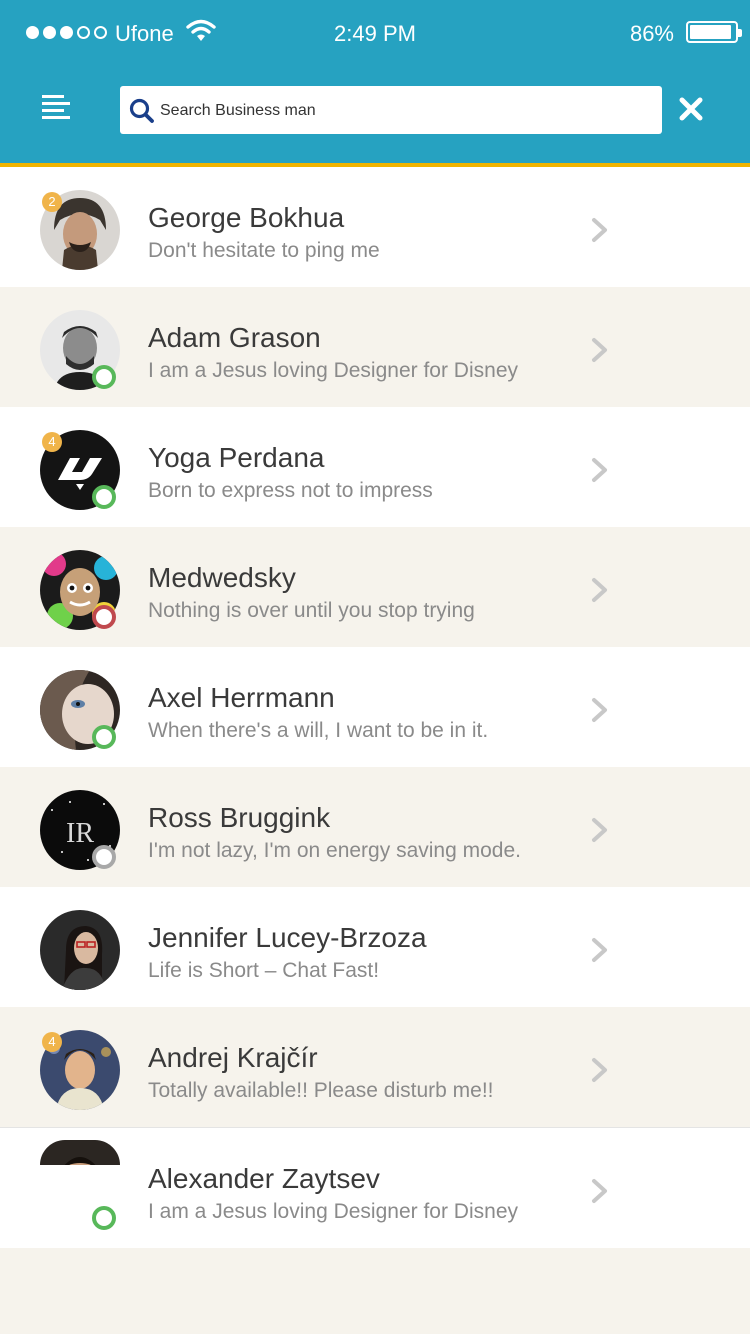 The height and width of the screenshot is (1334, 750). What do you see at coordinates (318, 730) in the screenshot?
I see `contact-message: When there's a will, I want to be in it.` at bounding box center [318, 730].